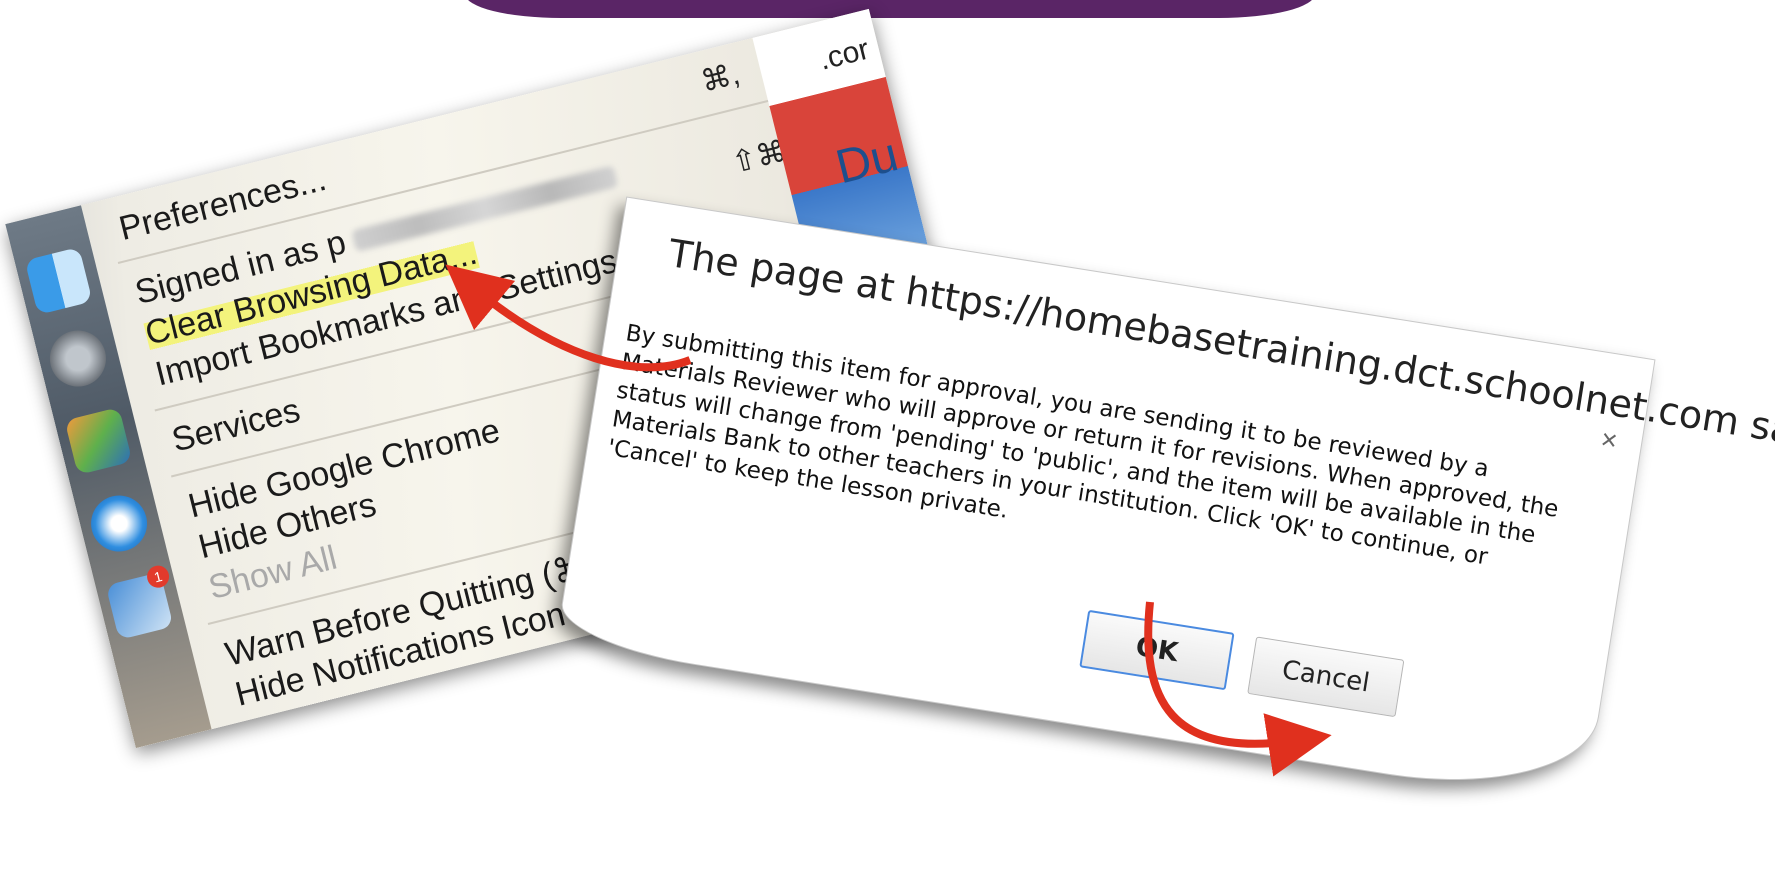 This screenshot has height=894, width=1775. I want to click on preferences-shortcut: ⌘,, so click(720, 78).